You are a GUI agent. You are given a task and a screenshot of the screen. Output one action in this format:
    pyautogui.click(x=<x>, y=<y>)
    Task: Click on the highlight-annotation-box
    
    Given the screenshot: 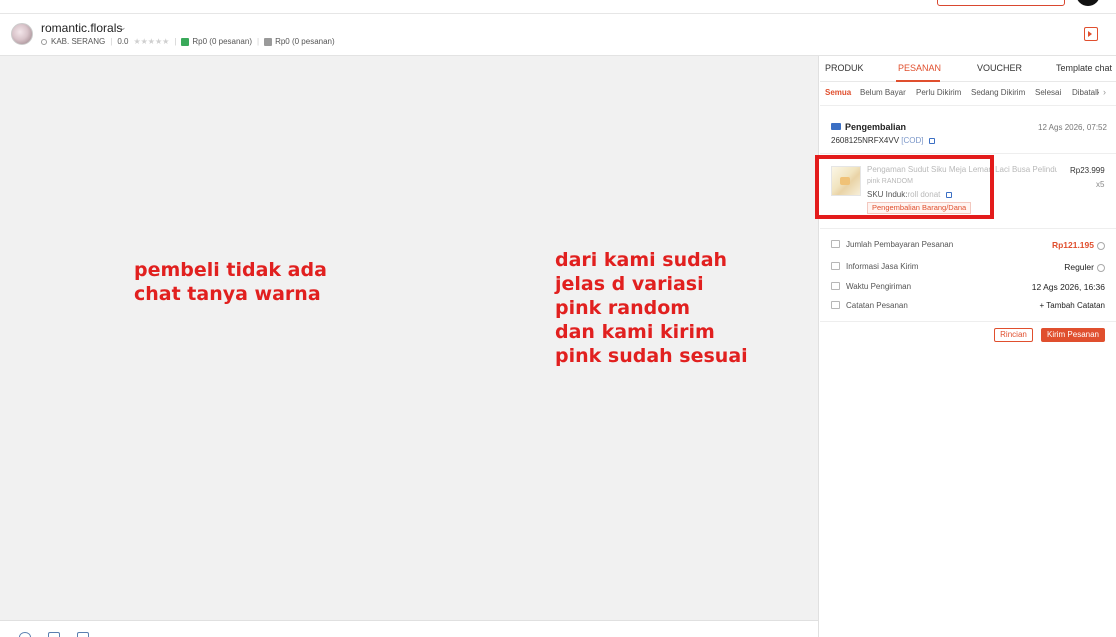 What is the action you would take?
    pyautogui.click(x=904, y=187)
    